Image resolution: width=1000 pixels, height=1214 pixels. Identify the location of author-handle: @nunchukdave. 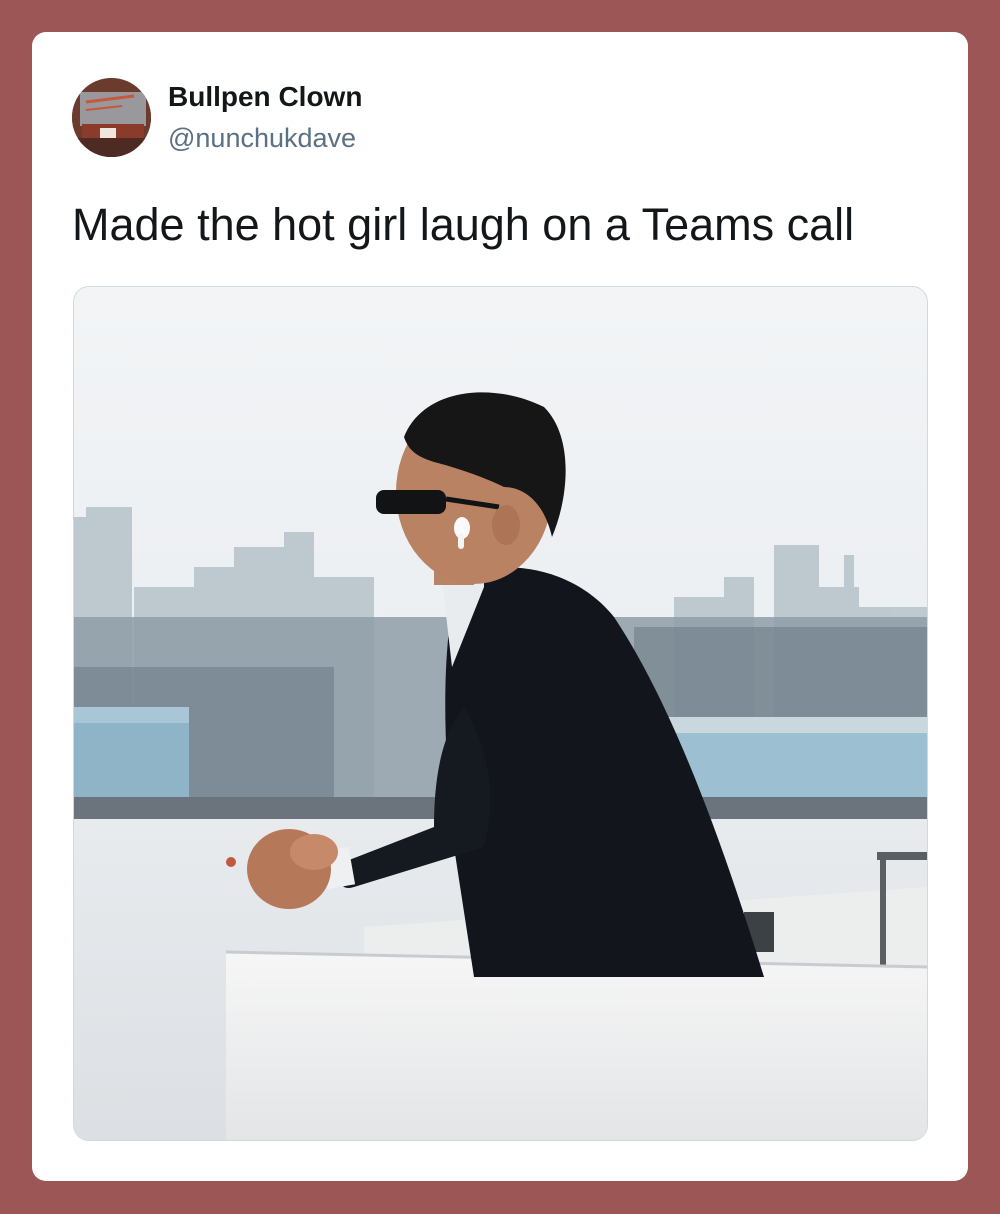
(265, 138).